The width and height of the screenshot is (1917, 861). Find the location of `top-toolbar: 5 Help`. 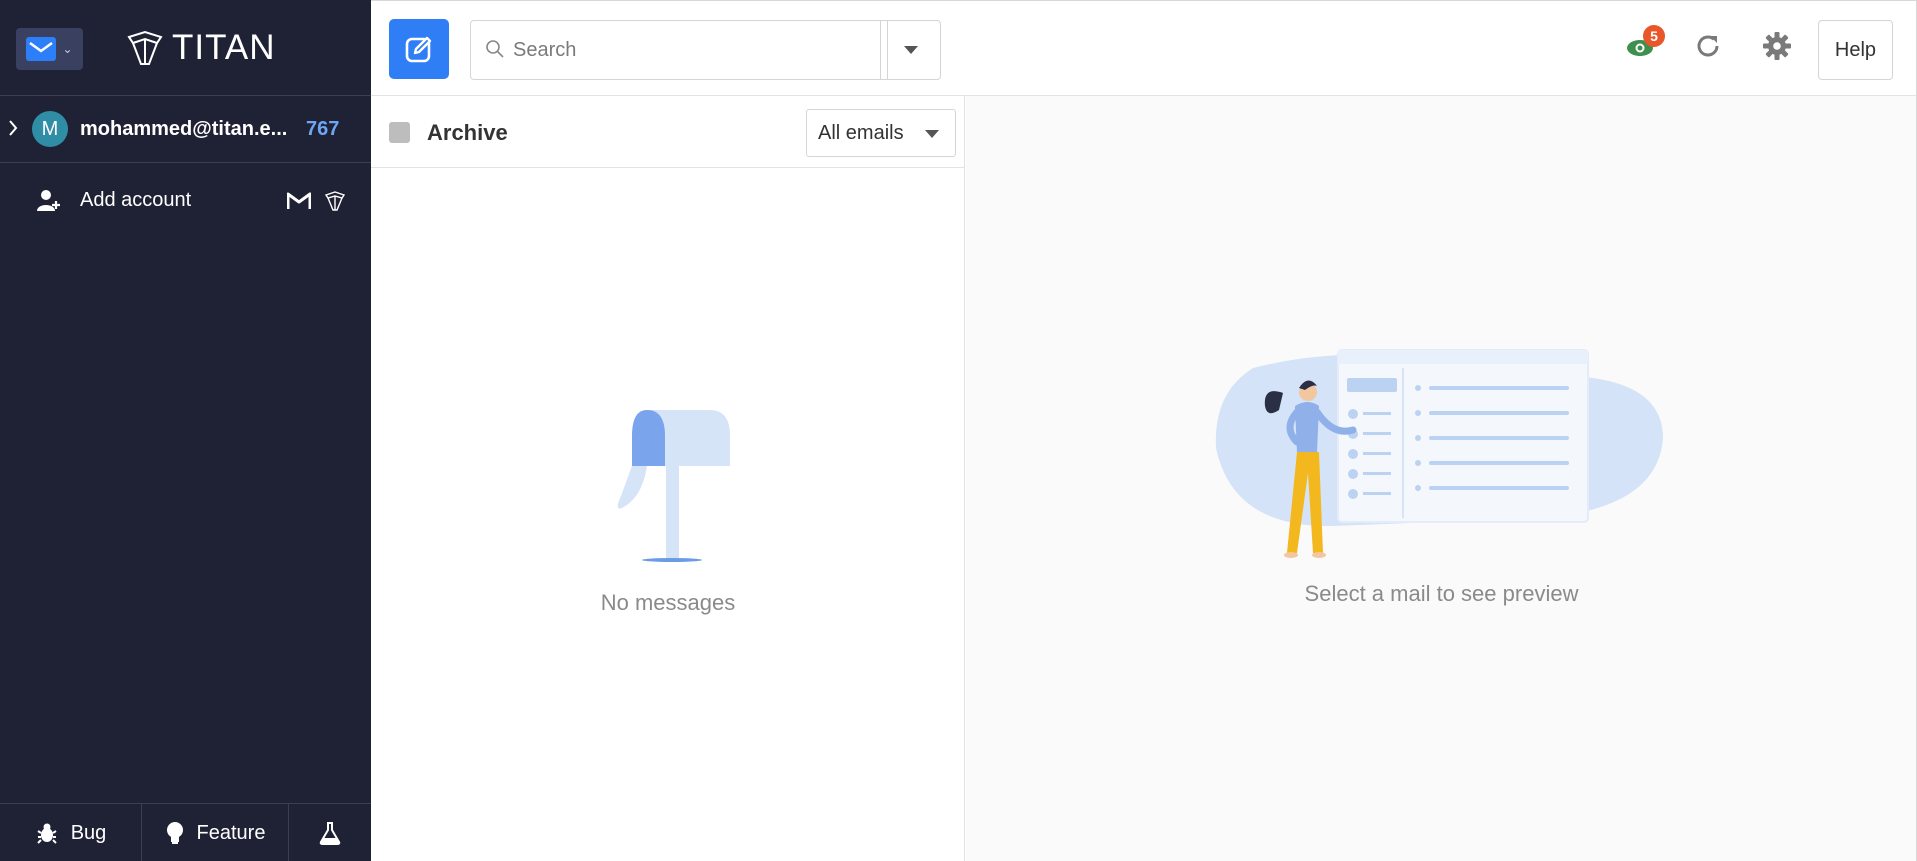

top-toolbar: 5 Help is located at coordinates (1144, 48).